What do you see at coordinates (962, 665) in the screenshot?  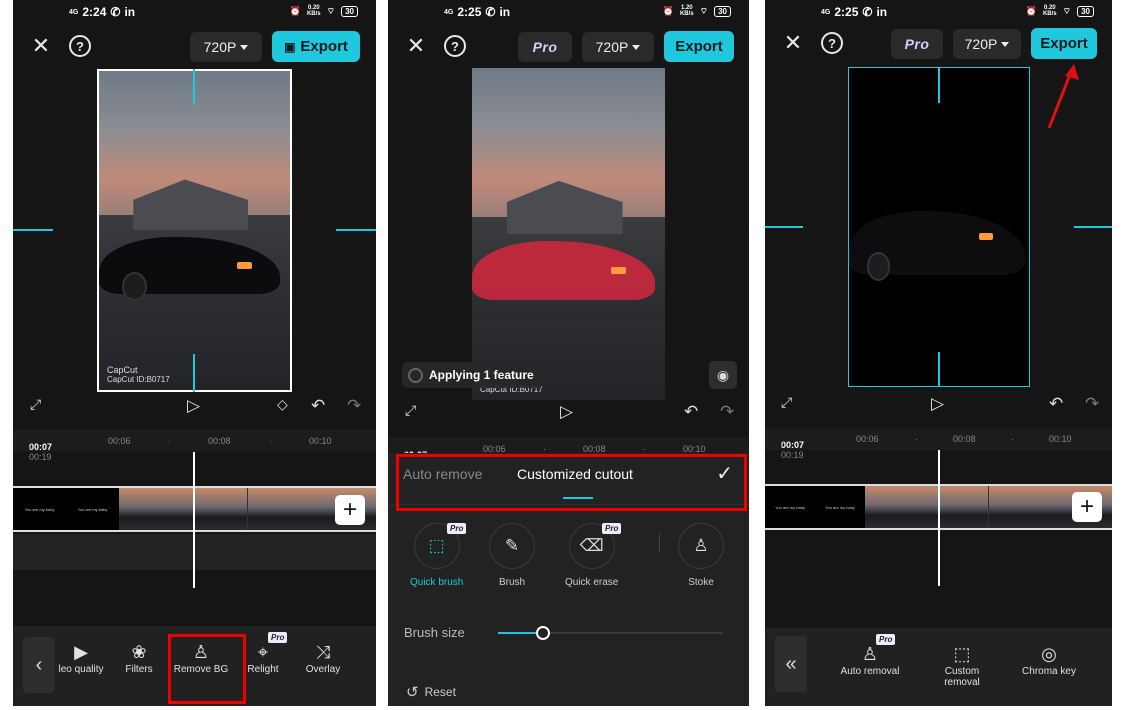 I see `tool-custom-removal: ⬚ Custom removal` at bounding box center [962, 665].